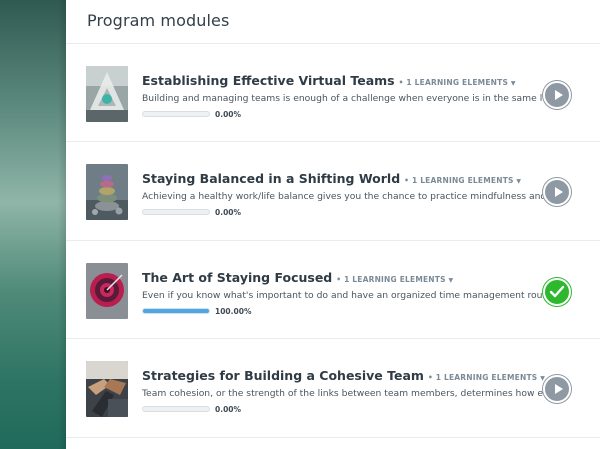  Describe the element at coordinates (237, 277) in the screenshot. I see `module-title: The Art of Staying Focused` at that location.